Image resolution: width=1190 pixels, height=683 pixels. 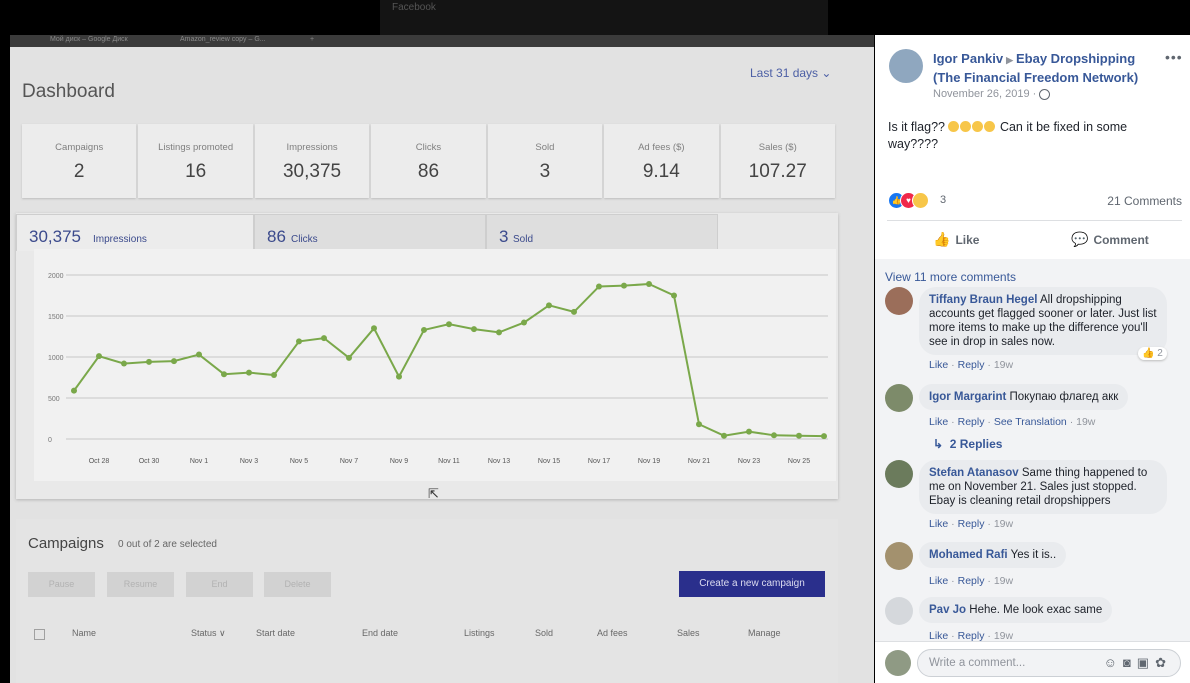 I want to click on chevron-down-icon: ⌄, so click(x=826, y=73).